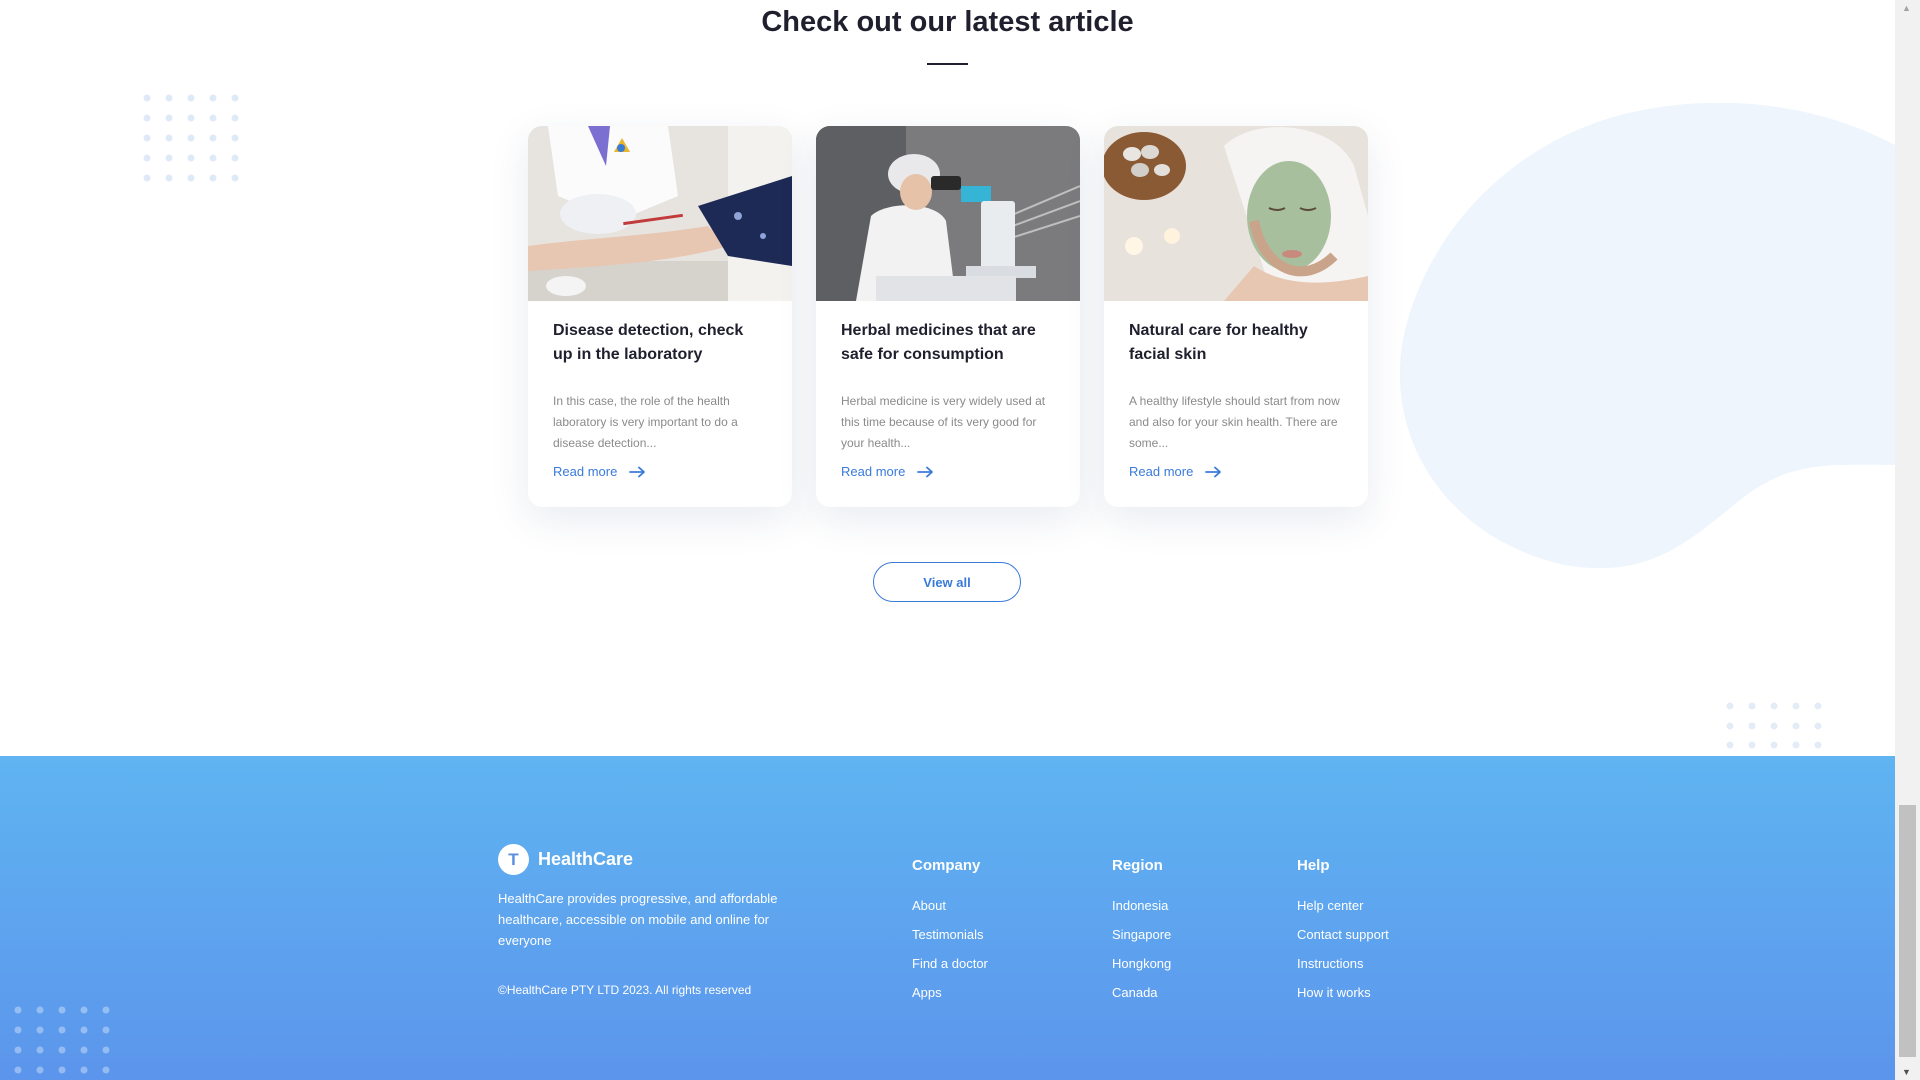 The image size is (1920, 1080). I want to click on decorative-dots-footer, so click(64, 1043).